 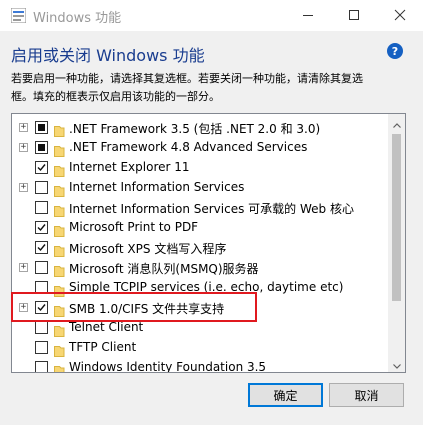 I want to click on feature-label: .NET Framework 3.5 (包括 .NET 2.0 和 3.0), so click(x=195, y=129).